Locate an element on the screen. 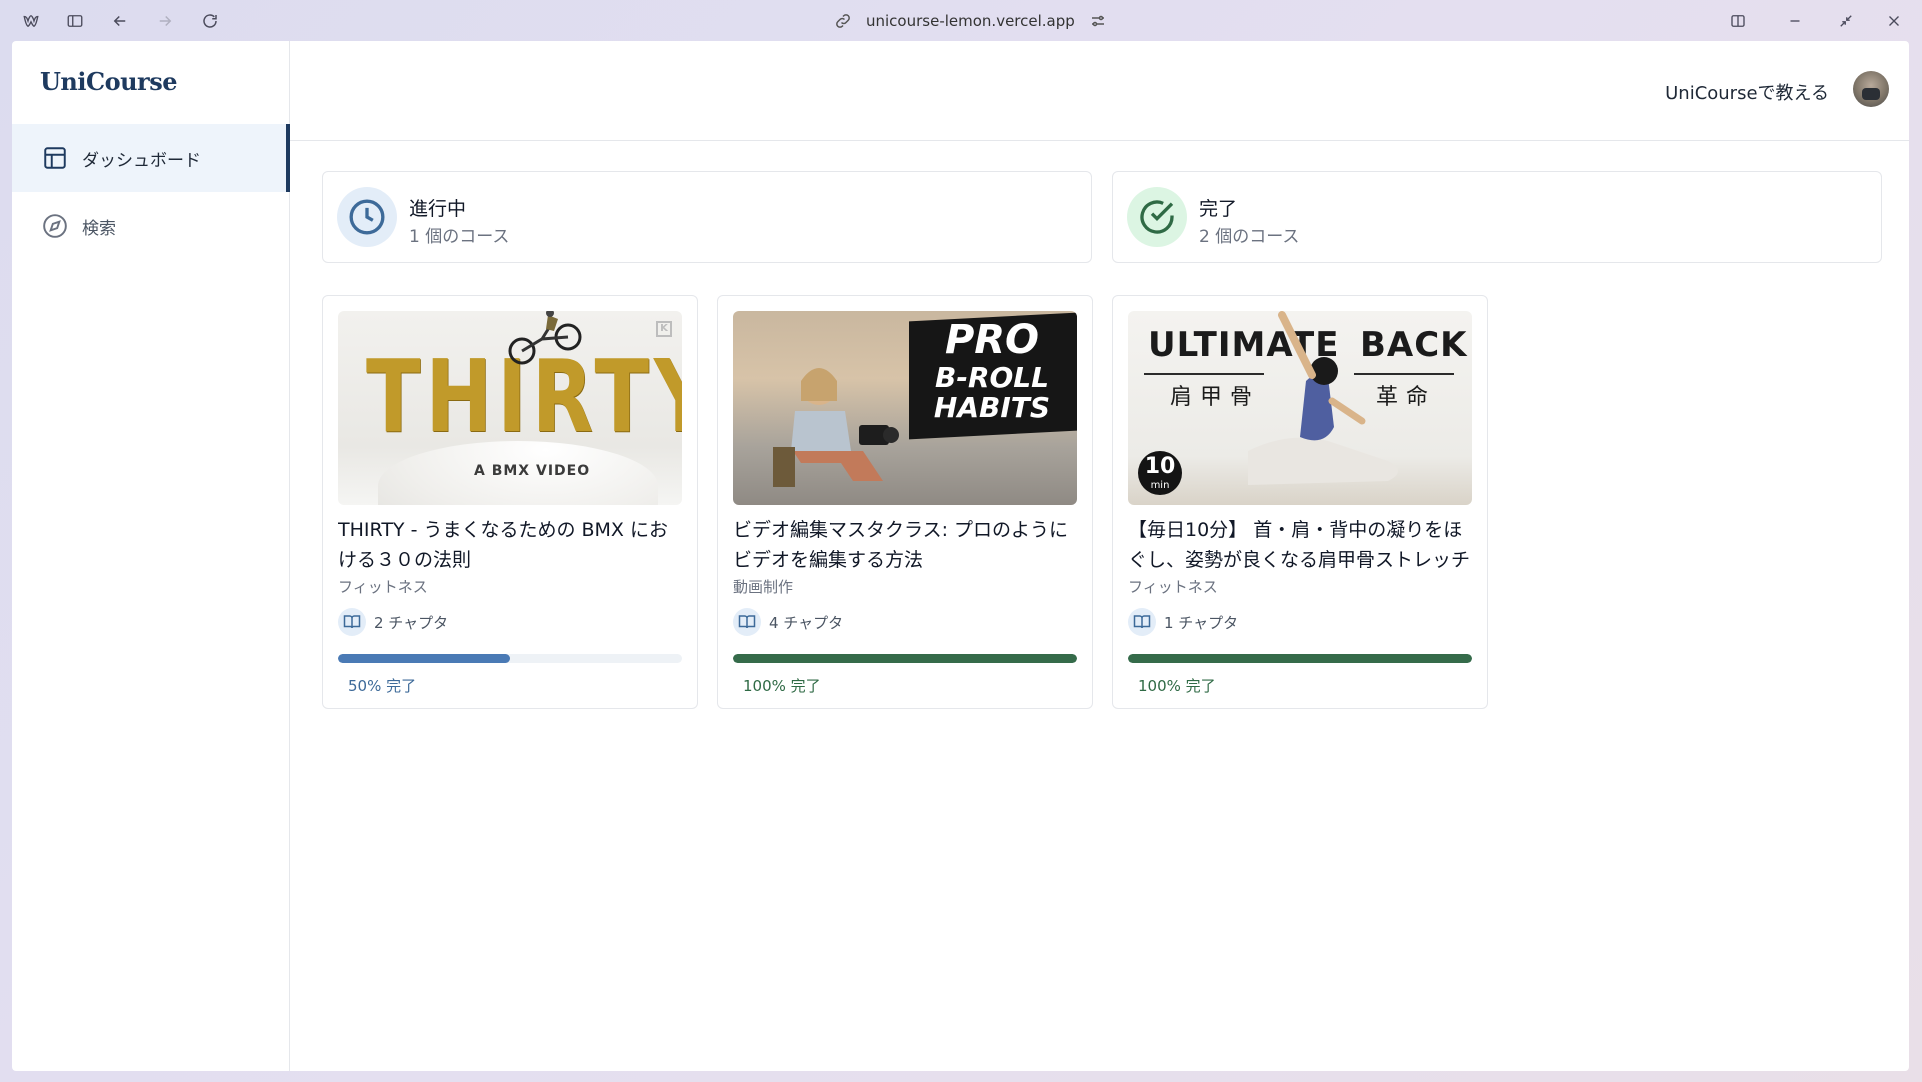 This screenshot has width=1922, height=1082. site-settings-icon is located at coordinates (1098, 21).